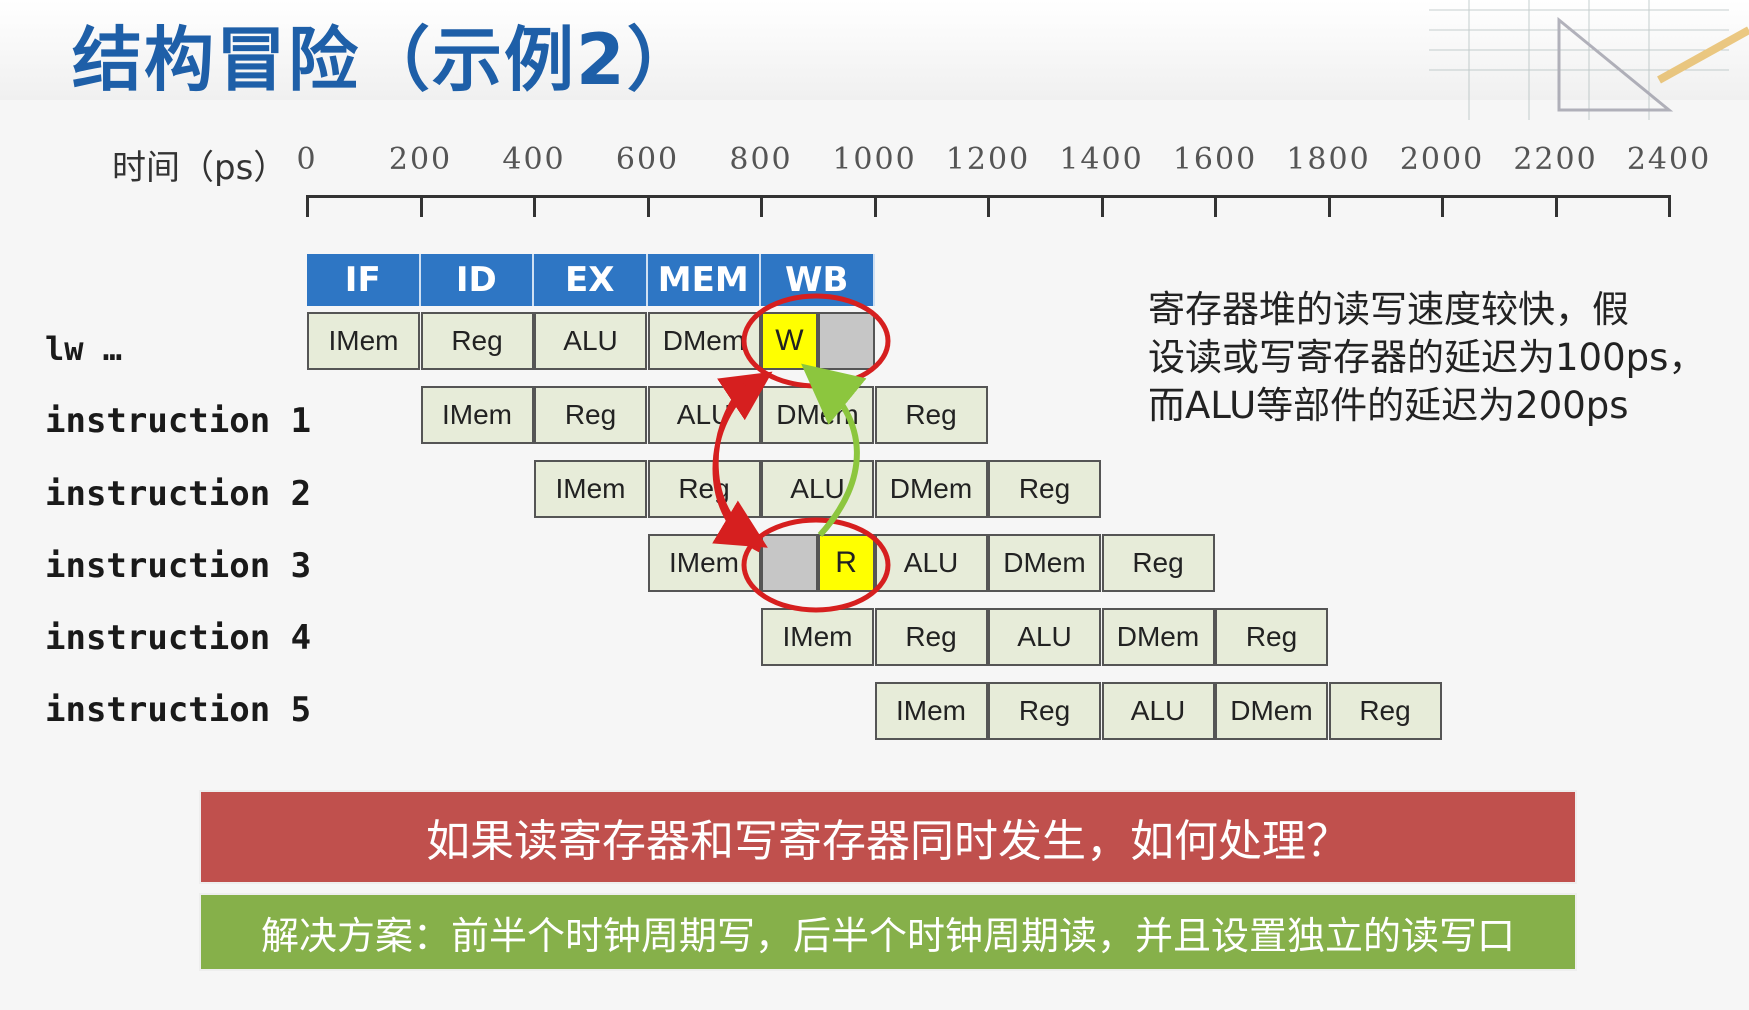 Image resolution: width=1749 pixels, height=1010 pixels. What do you see at coordinates (816, 565) in the screenshot?
I see `read-highlight-circle` at bounding box center [816, 565].